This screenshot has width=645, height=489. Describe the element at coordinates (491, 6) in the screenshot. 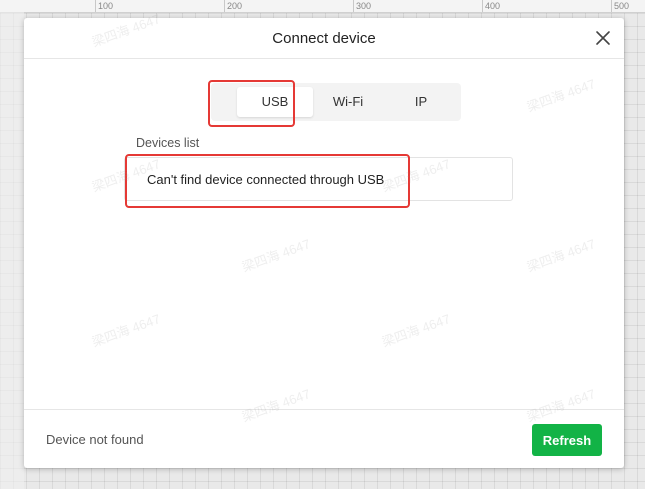

I see `ruler-tick: 400` at that location.